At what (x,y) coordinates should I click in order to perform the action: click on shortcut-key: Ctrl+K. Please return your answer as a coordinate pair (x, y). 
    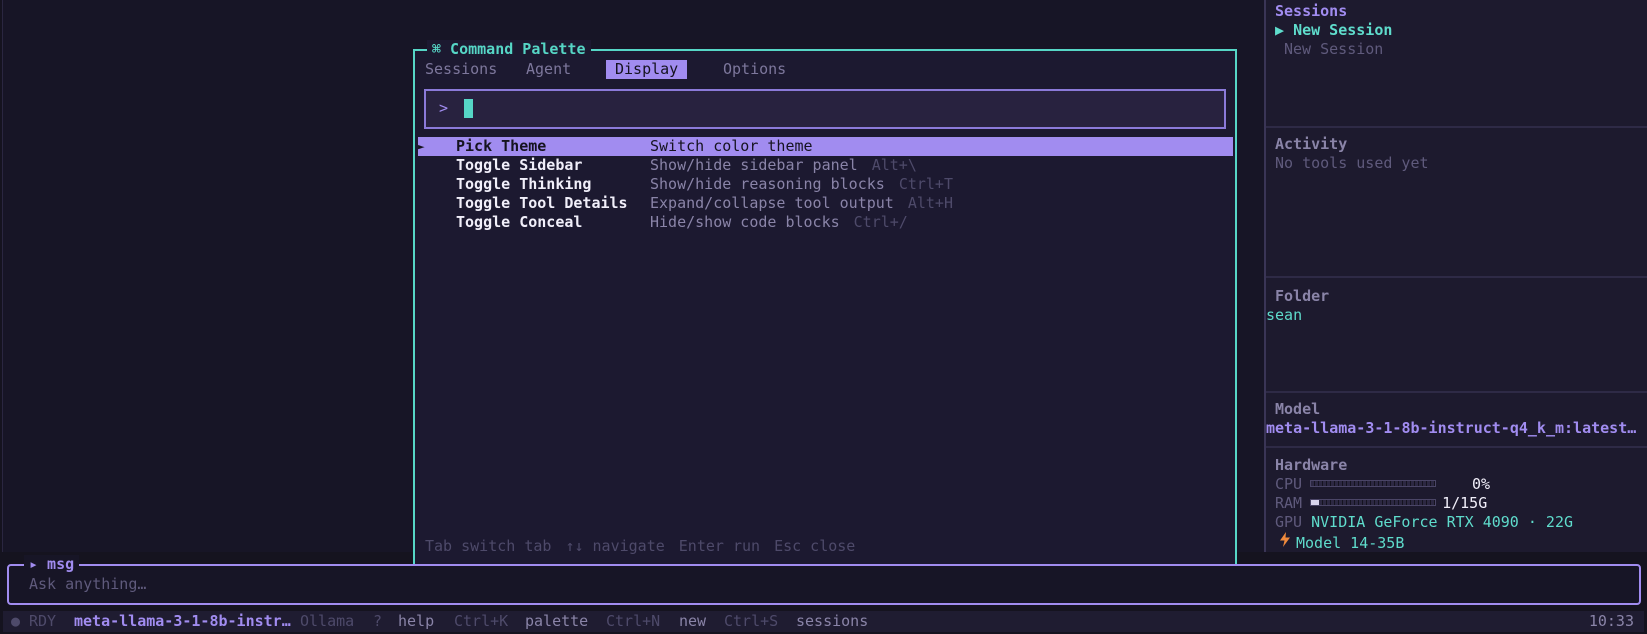
    Looking at the image, I should click on (481, 621).